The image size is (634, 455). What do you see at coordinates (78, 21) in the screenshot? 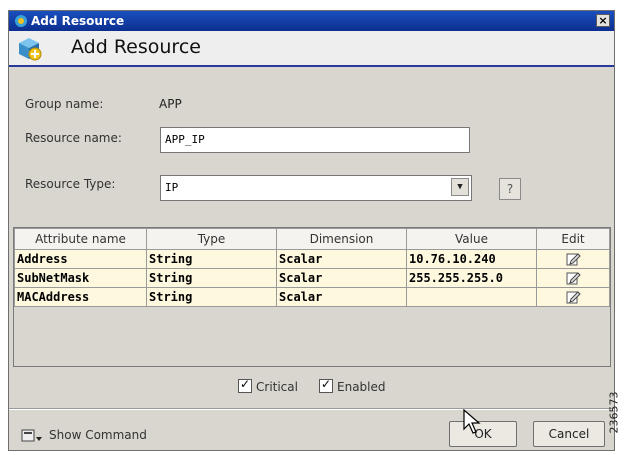
I see `window-title: Add Resource` at bounding box center [78, 21].